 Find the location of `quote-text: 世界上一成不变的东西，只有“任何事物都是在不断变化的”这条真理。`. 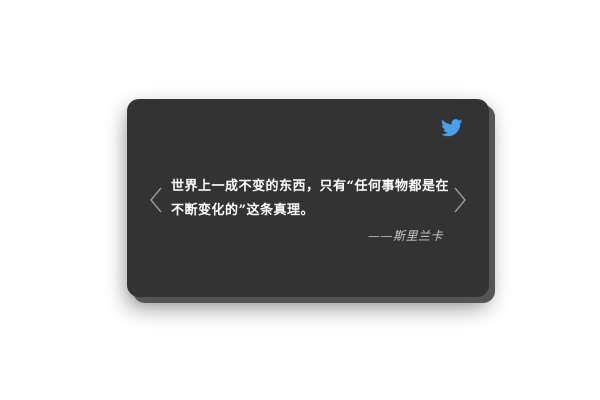

quote-text: 世界上一成不变的东西，只有“任何事物都是在不断变化的”这条真理。 is located at coordinates (310, 198).